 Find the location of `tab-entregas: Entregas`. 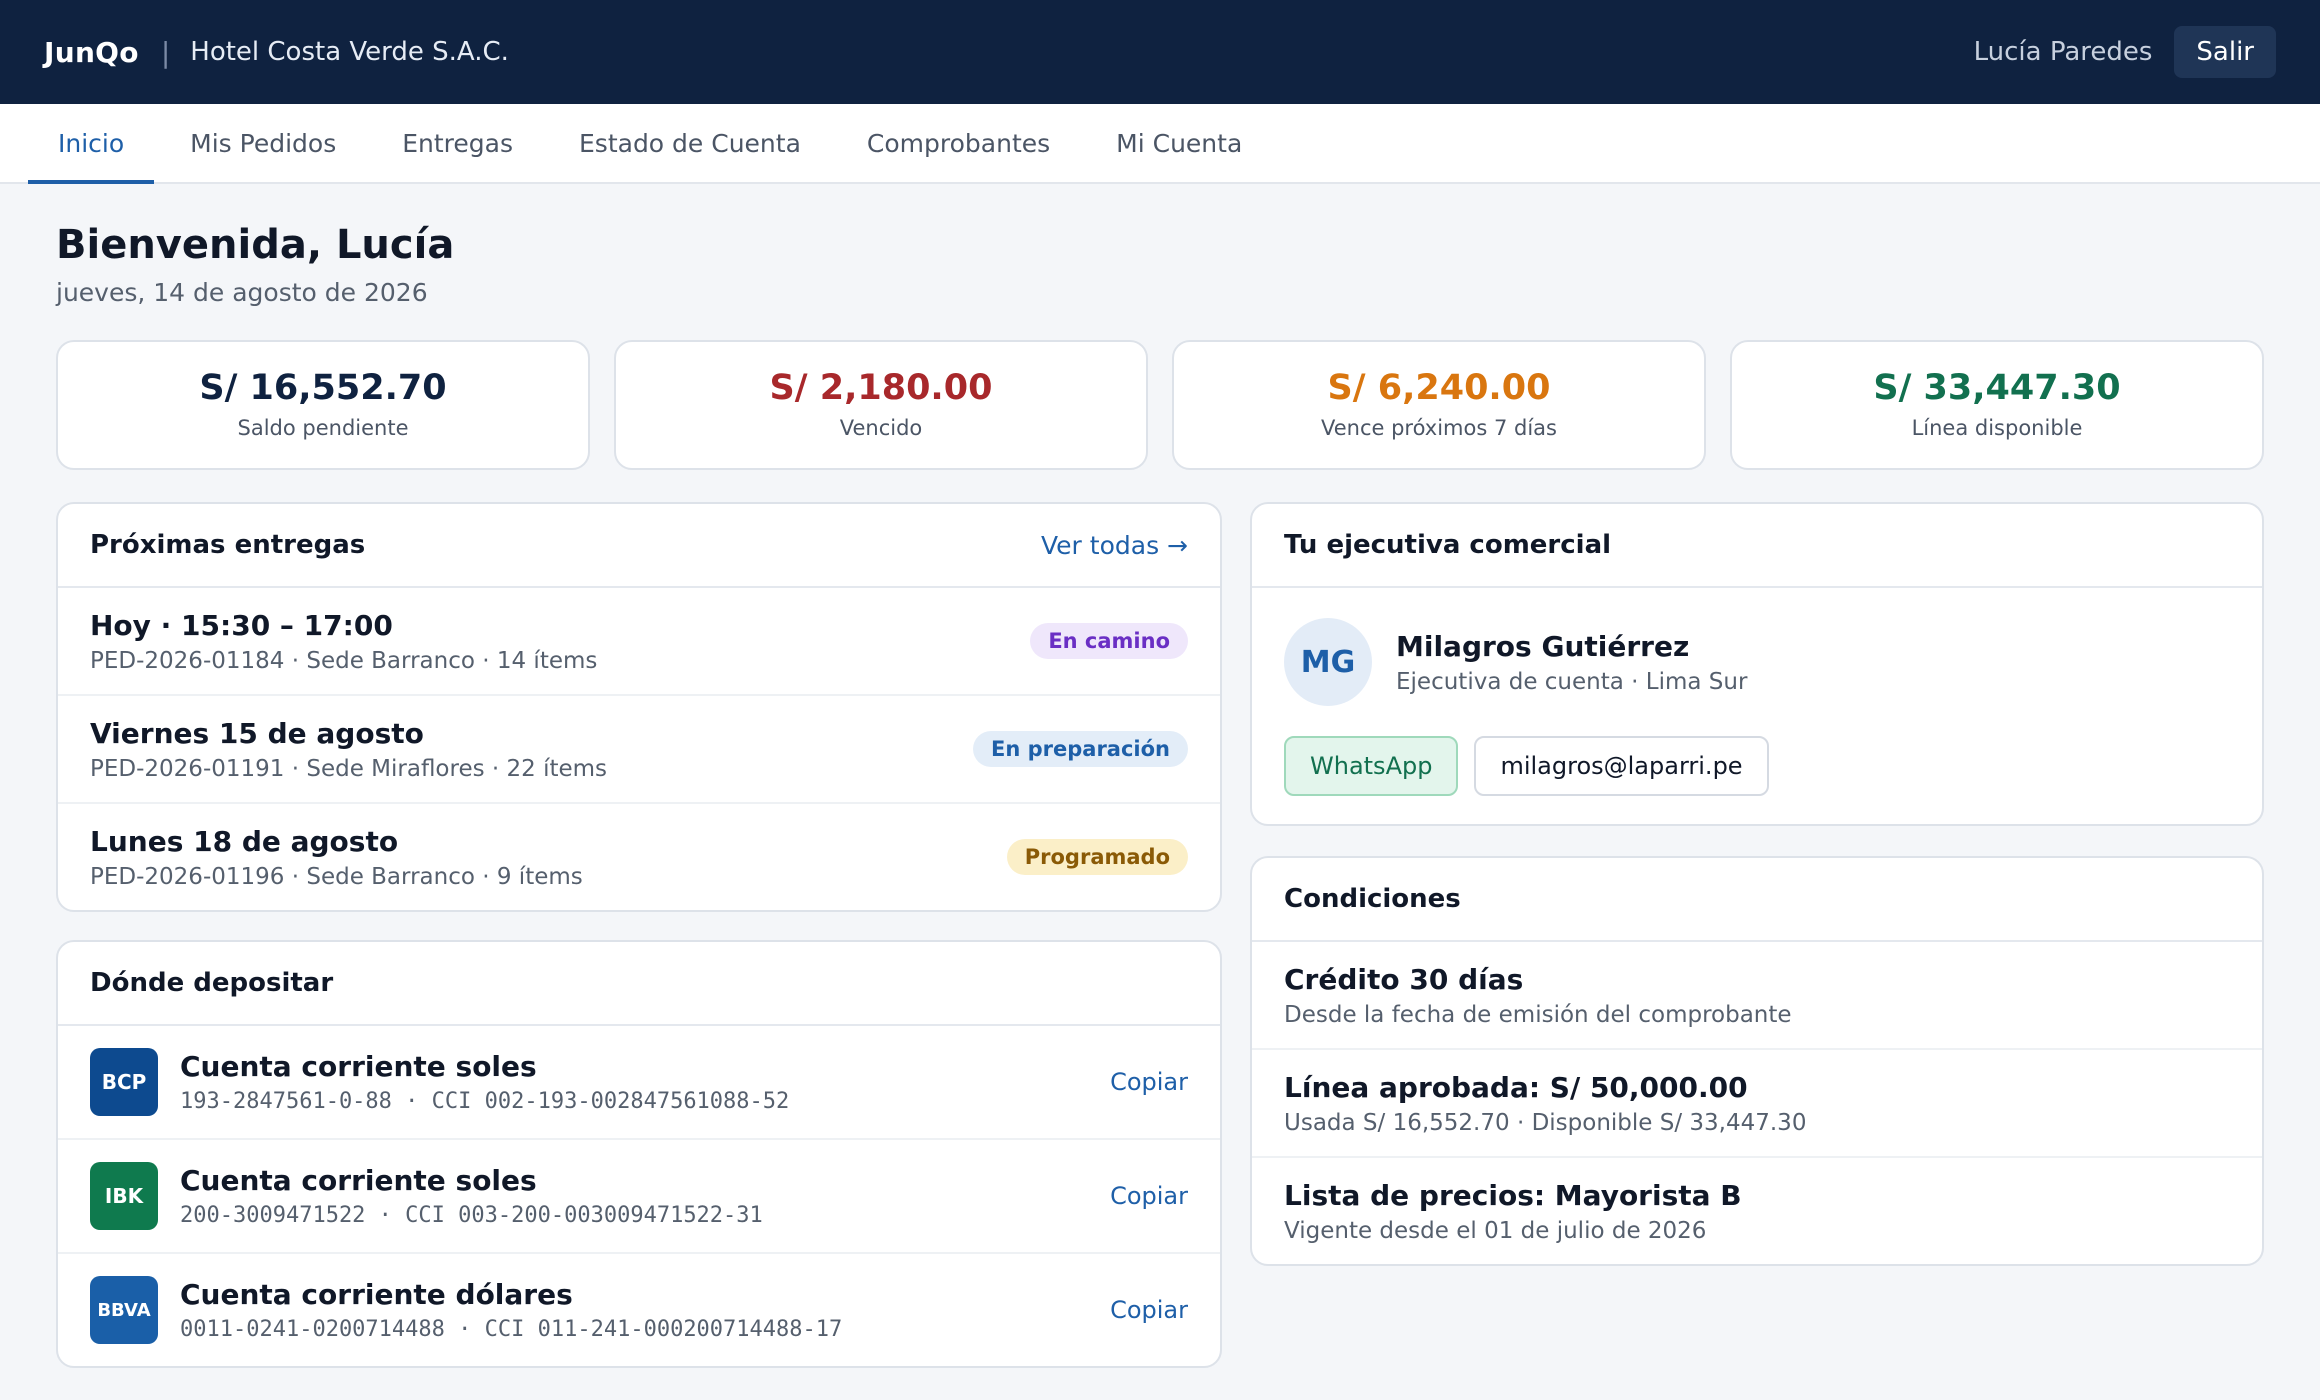

tab-entregas: Entregas is located at coordinates (457, 143).